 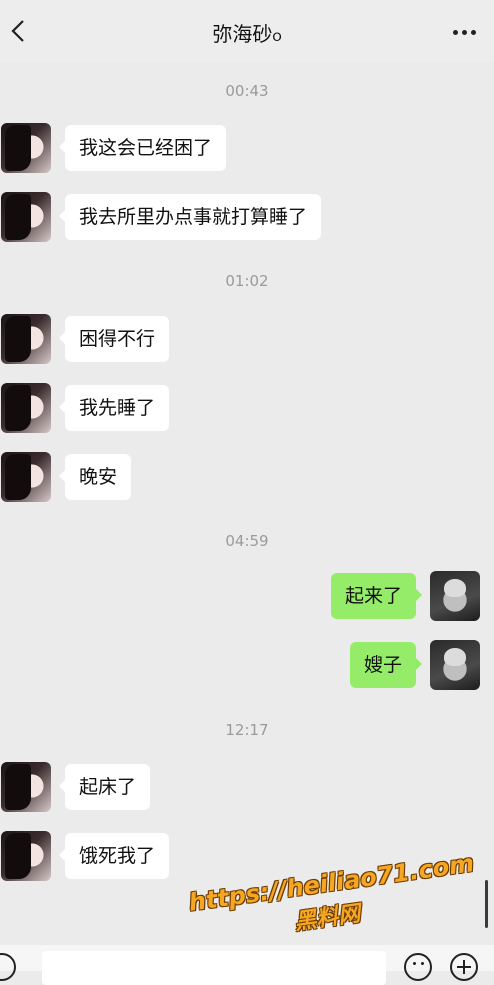 I want to click on message-bubble: 起床了, so click(x=104, y=787).